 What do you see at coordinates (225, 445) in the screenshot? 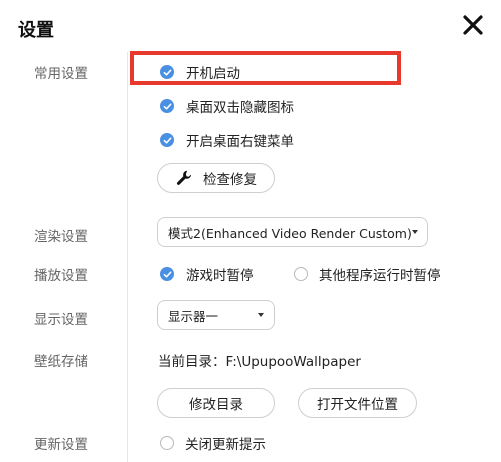
I see `close-update-tips-label: 关闭更新提示` at bounding box center [225, 445].